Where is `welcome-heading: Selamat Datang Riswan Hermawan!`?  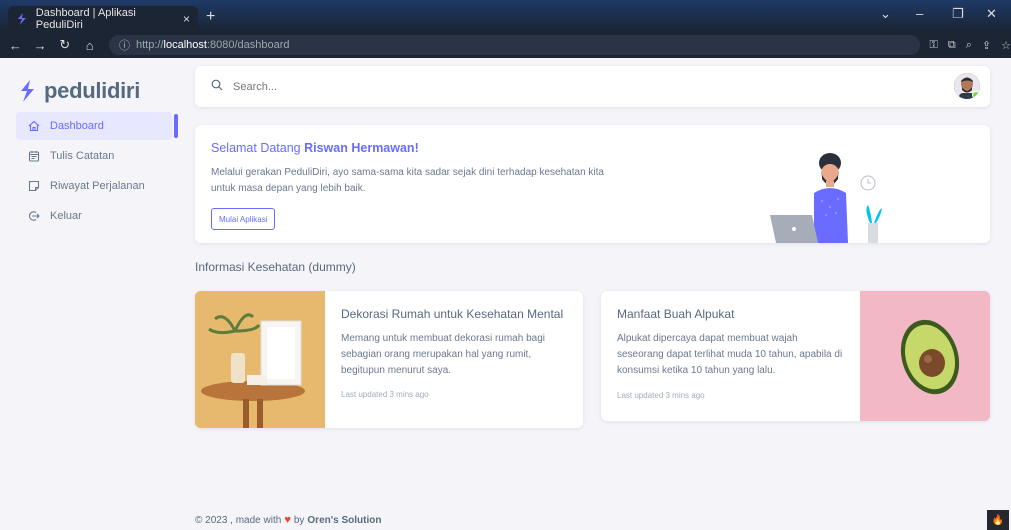
welcome-heading: Selamat Datang Riswan Hermawan! is located at coordinates (315, 148).